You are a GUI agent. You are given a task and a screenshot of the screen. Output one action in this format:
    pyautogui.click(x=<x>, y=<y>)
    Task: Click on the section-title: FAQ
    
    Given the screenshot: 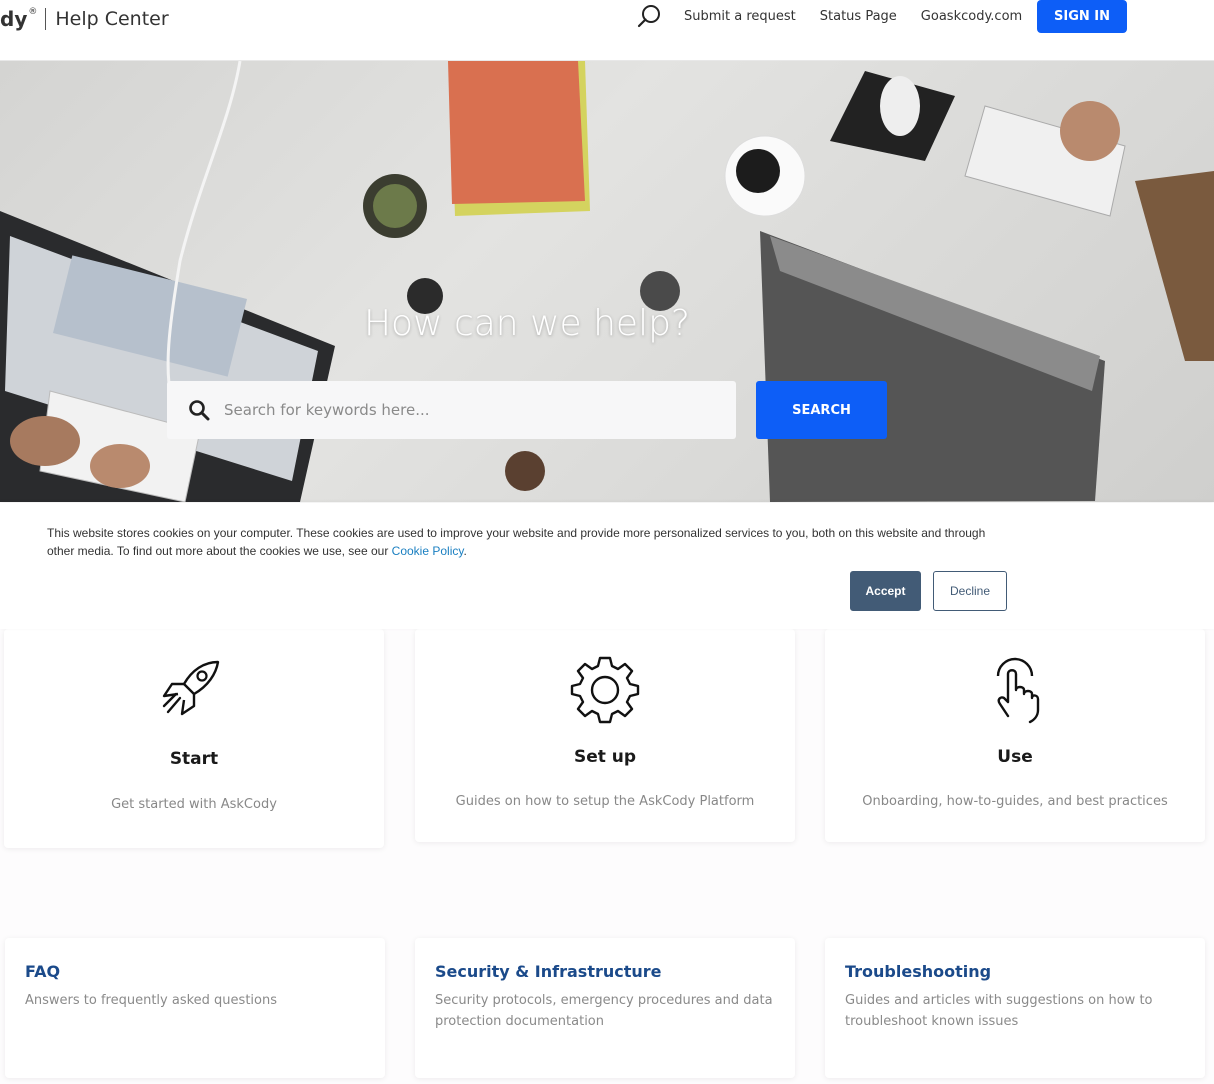 What is the action you would take?
    pyautogui.click(x=42, y=971)
    